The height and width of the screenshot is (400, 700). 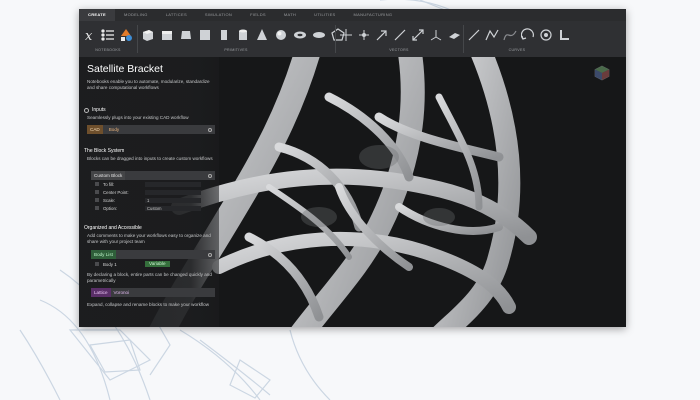 I want to click on toolbar-group-label: NOTEBOOKS, so click(x=108, y=50).